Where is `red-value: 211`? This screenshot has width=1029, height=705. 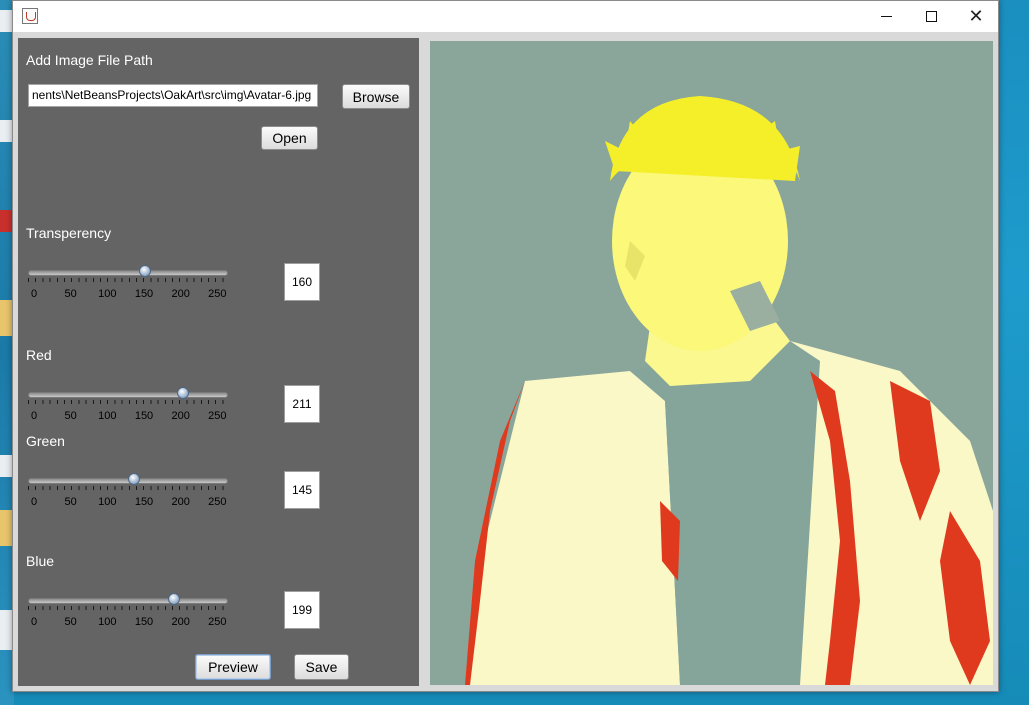
red-value: 211 is located at coordinates (302, 404).